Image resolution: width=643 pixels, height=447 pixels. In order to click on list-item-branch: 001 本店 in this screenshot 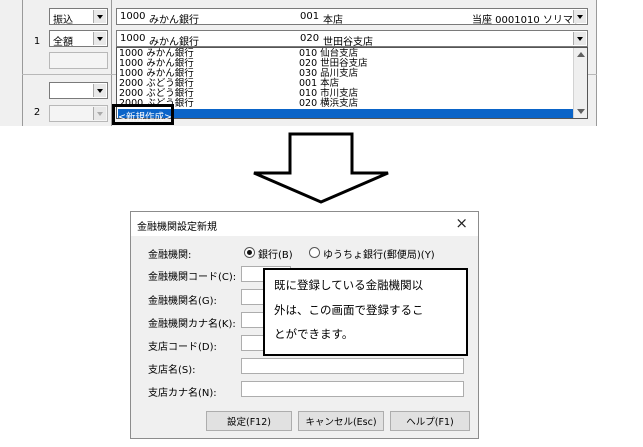, I will do `click(319, 83)`.